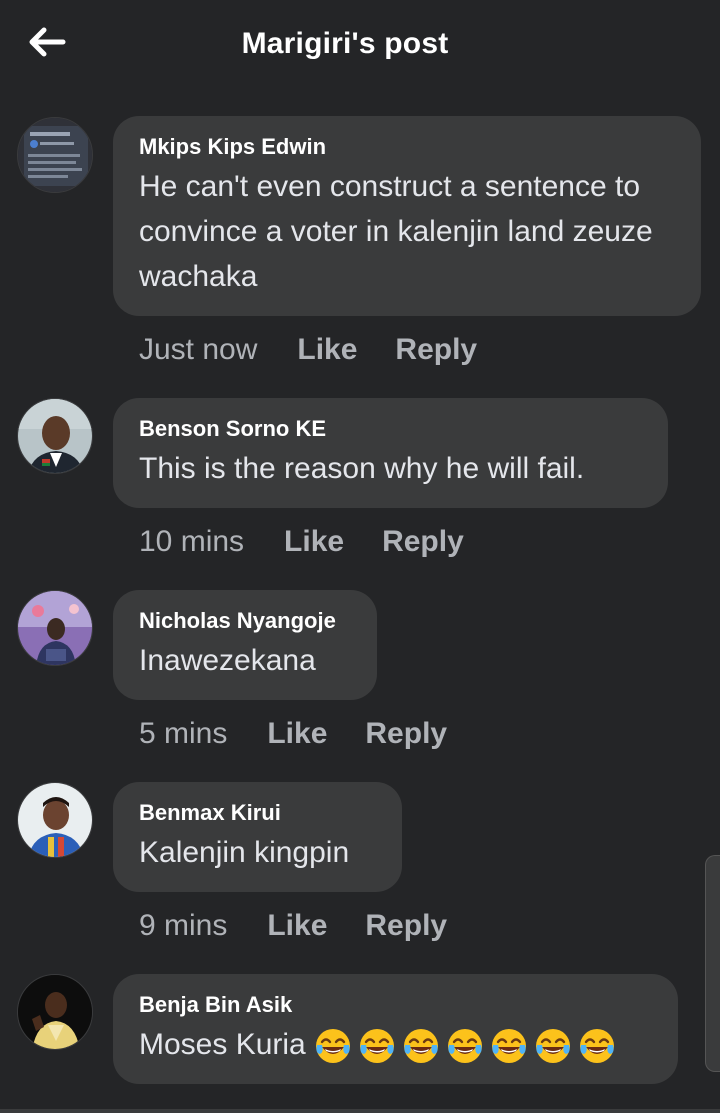 Image resolution: width=720 pixels, height=1113 pixels. What do you see at coordinates (198, 349) in the screenshot?
I see `comment-timestamp: Just now` at bounding box center [198, 349].